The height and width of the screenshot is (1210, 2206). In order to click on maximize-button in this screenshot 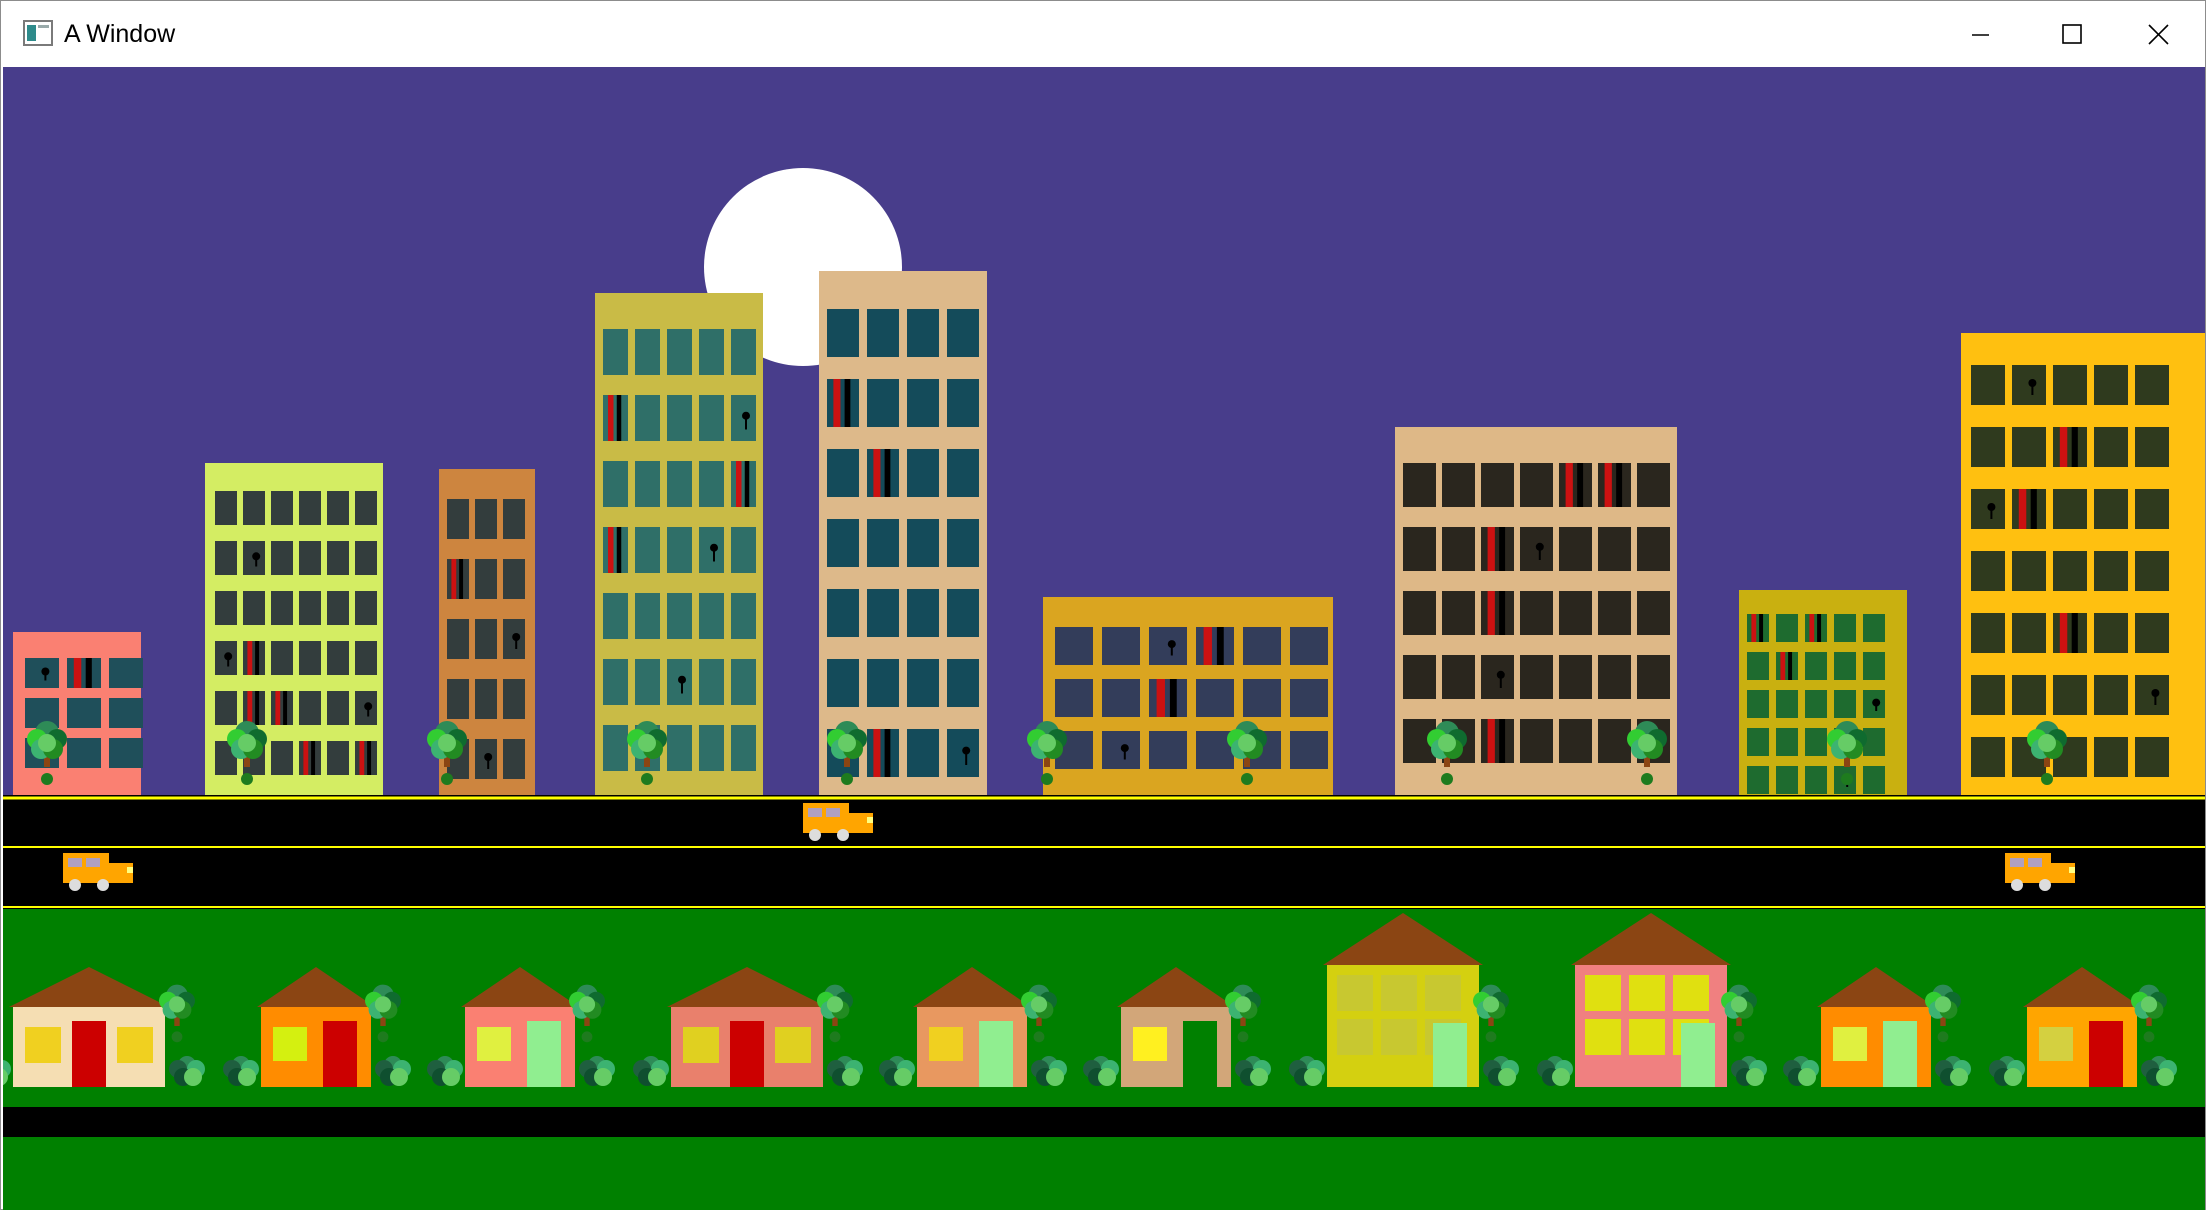, I will do `click(2071, 34)`.